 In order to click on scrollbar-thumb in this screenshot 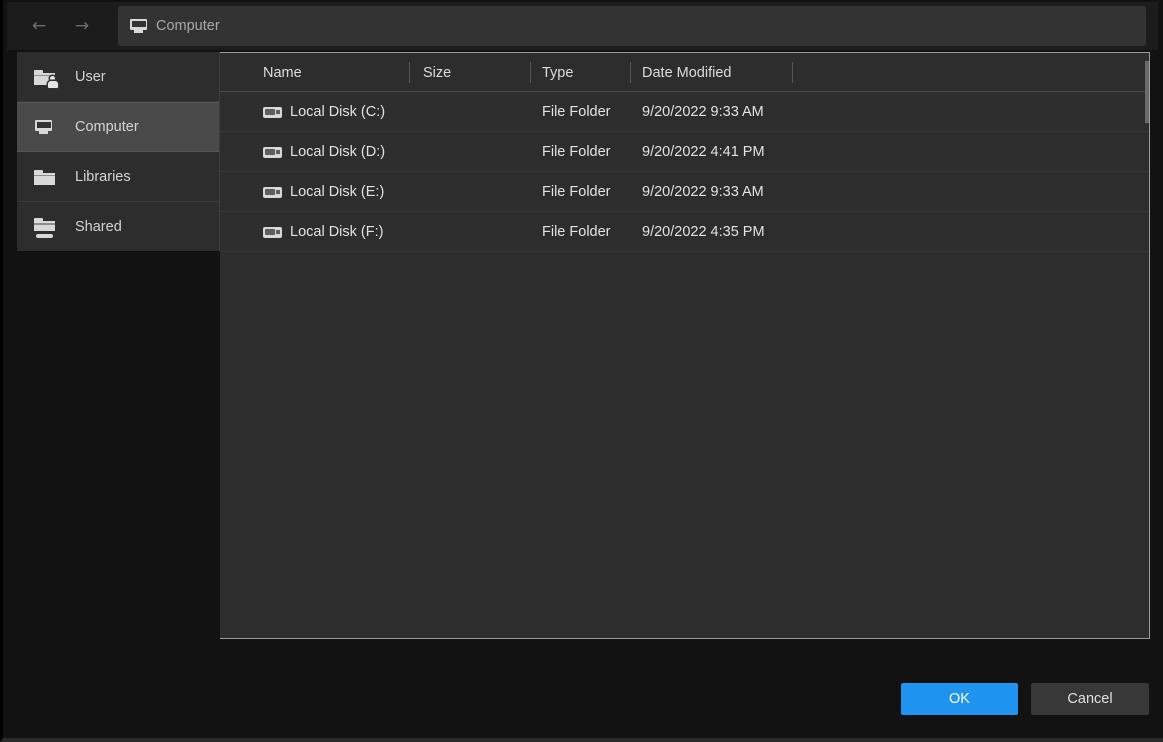, I will do `click(1147, 92)`.